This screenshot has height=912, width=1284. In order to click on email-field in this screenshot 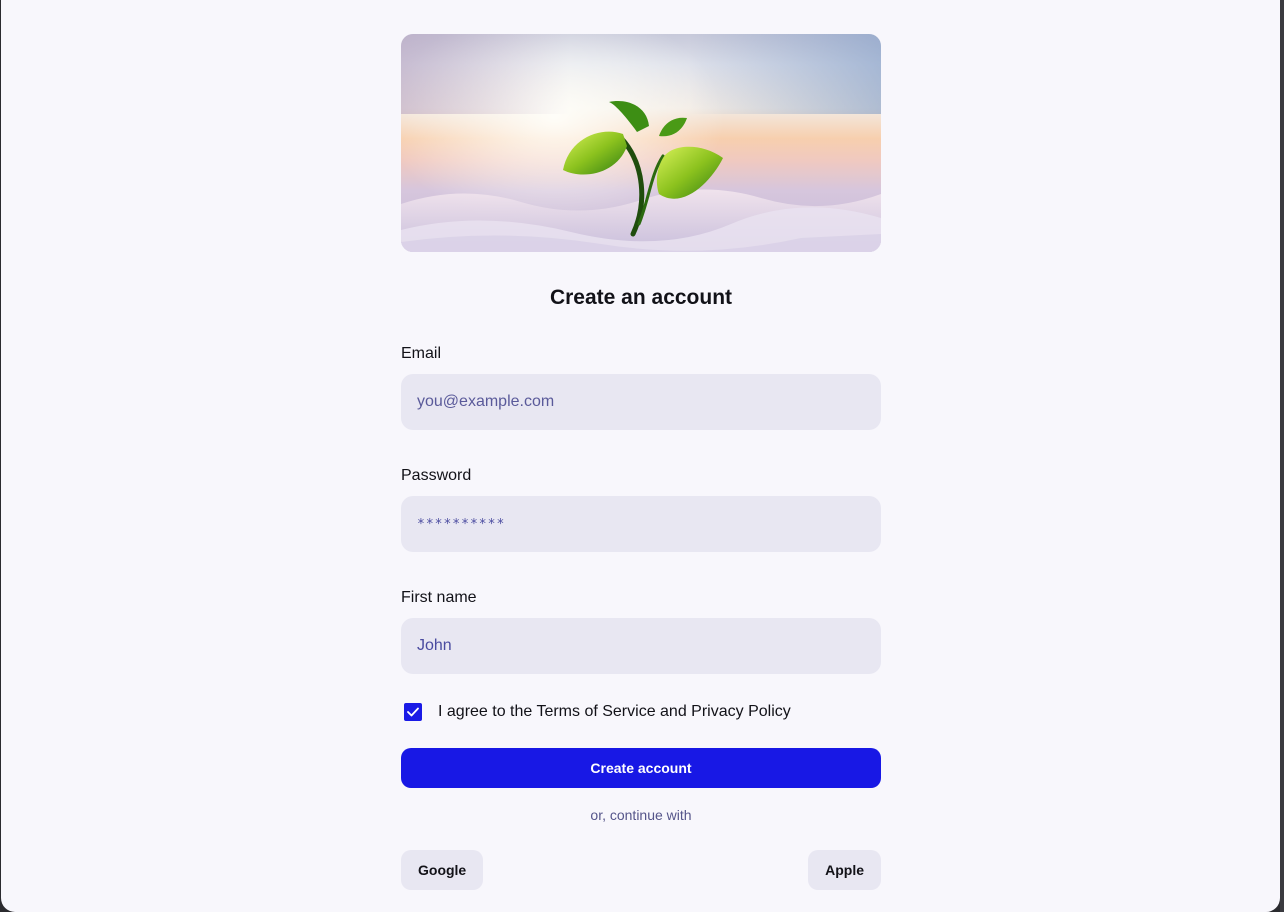, I will do `click(641, 402)`.